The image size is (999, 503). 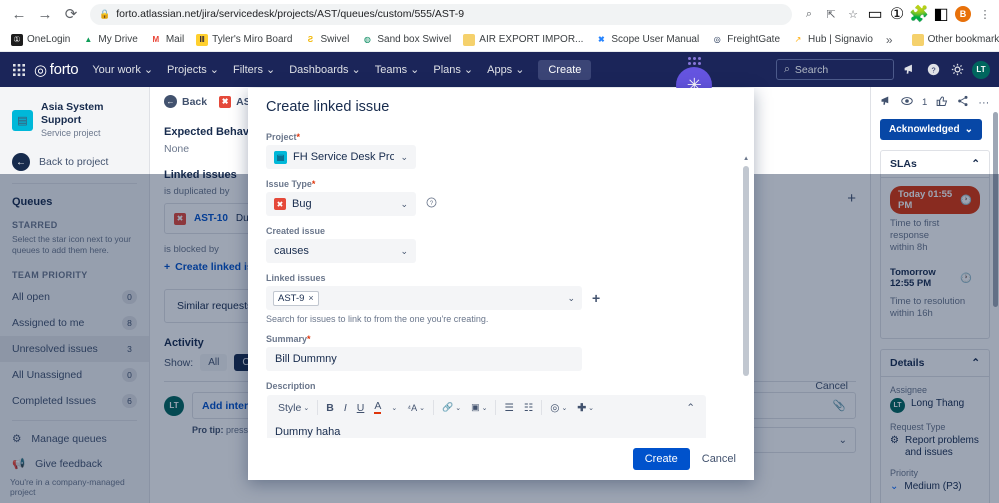 I want to click on back-icon: ←, so click(x=19, y=14).